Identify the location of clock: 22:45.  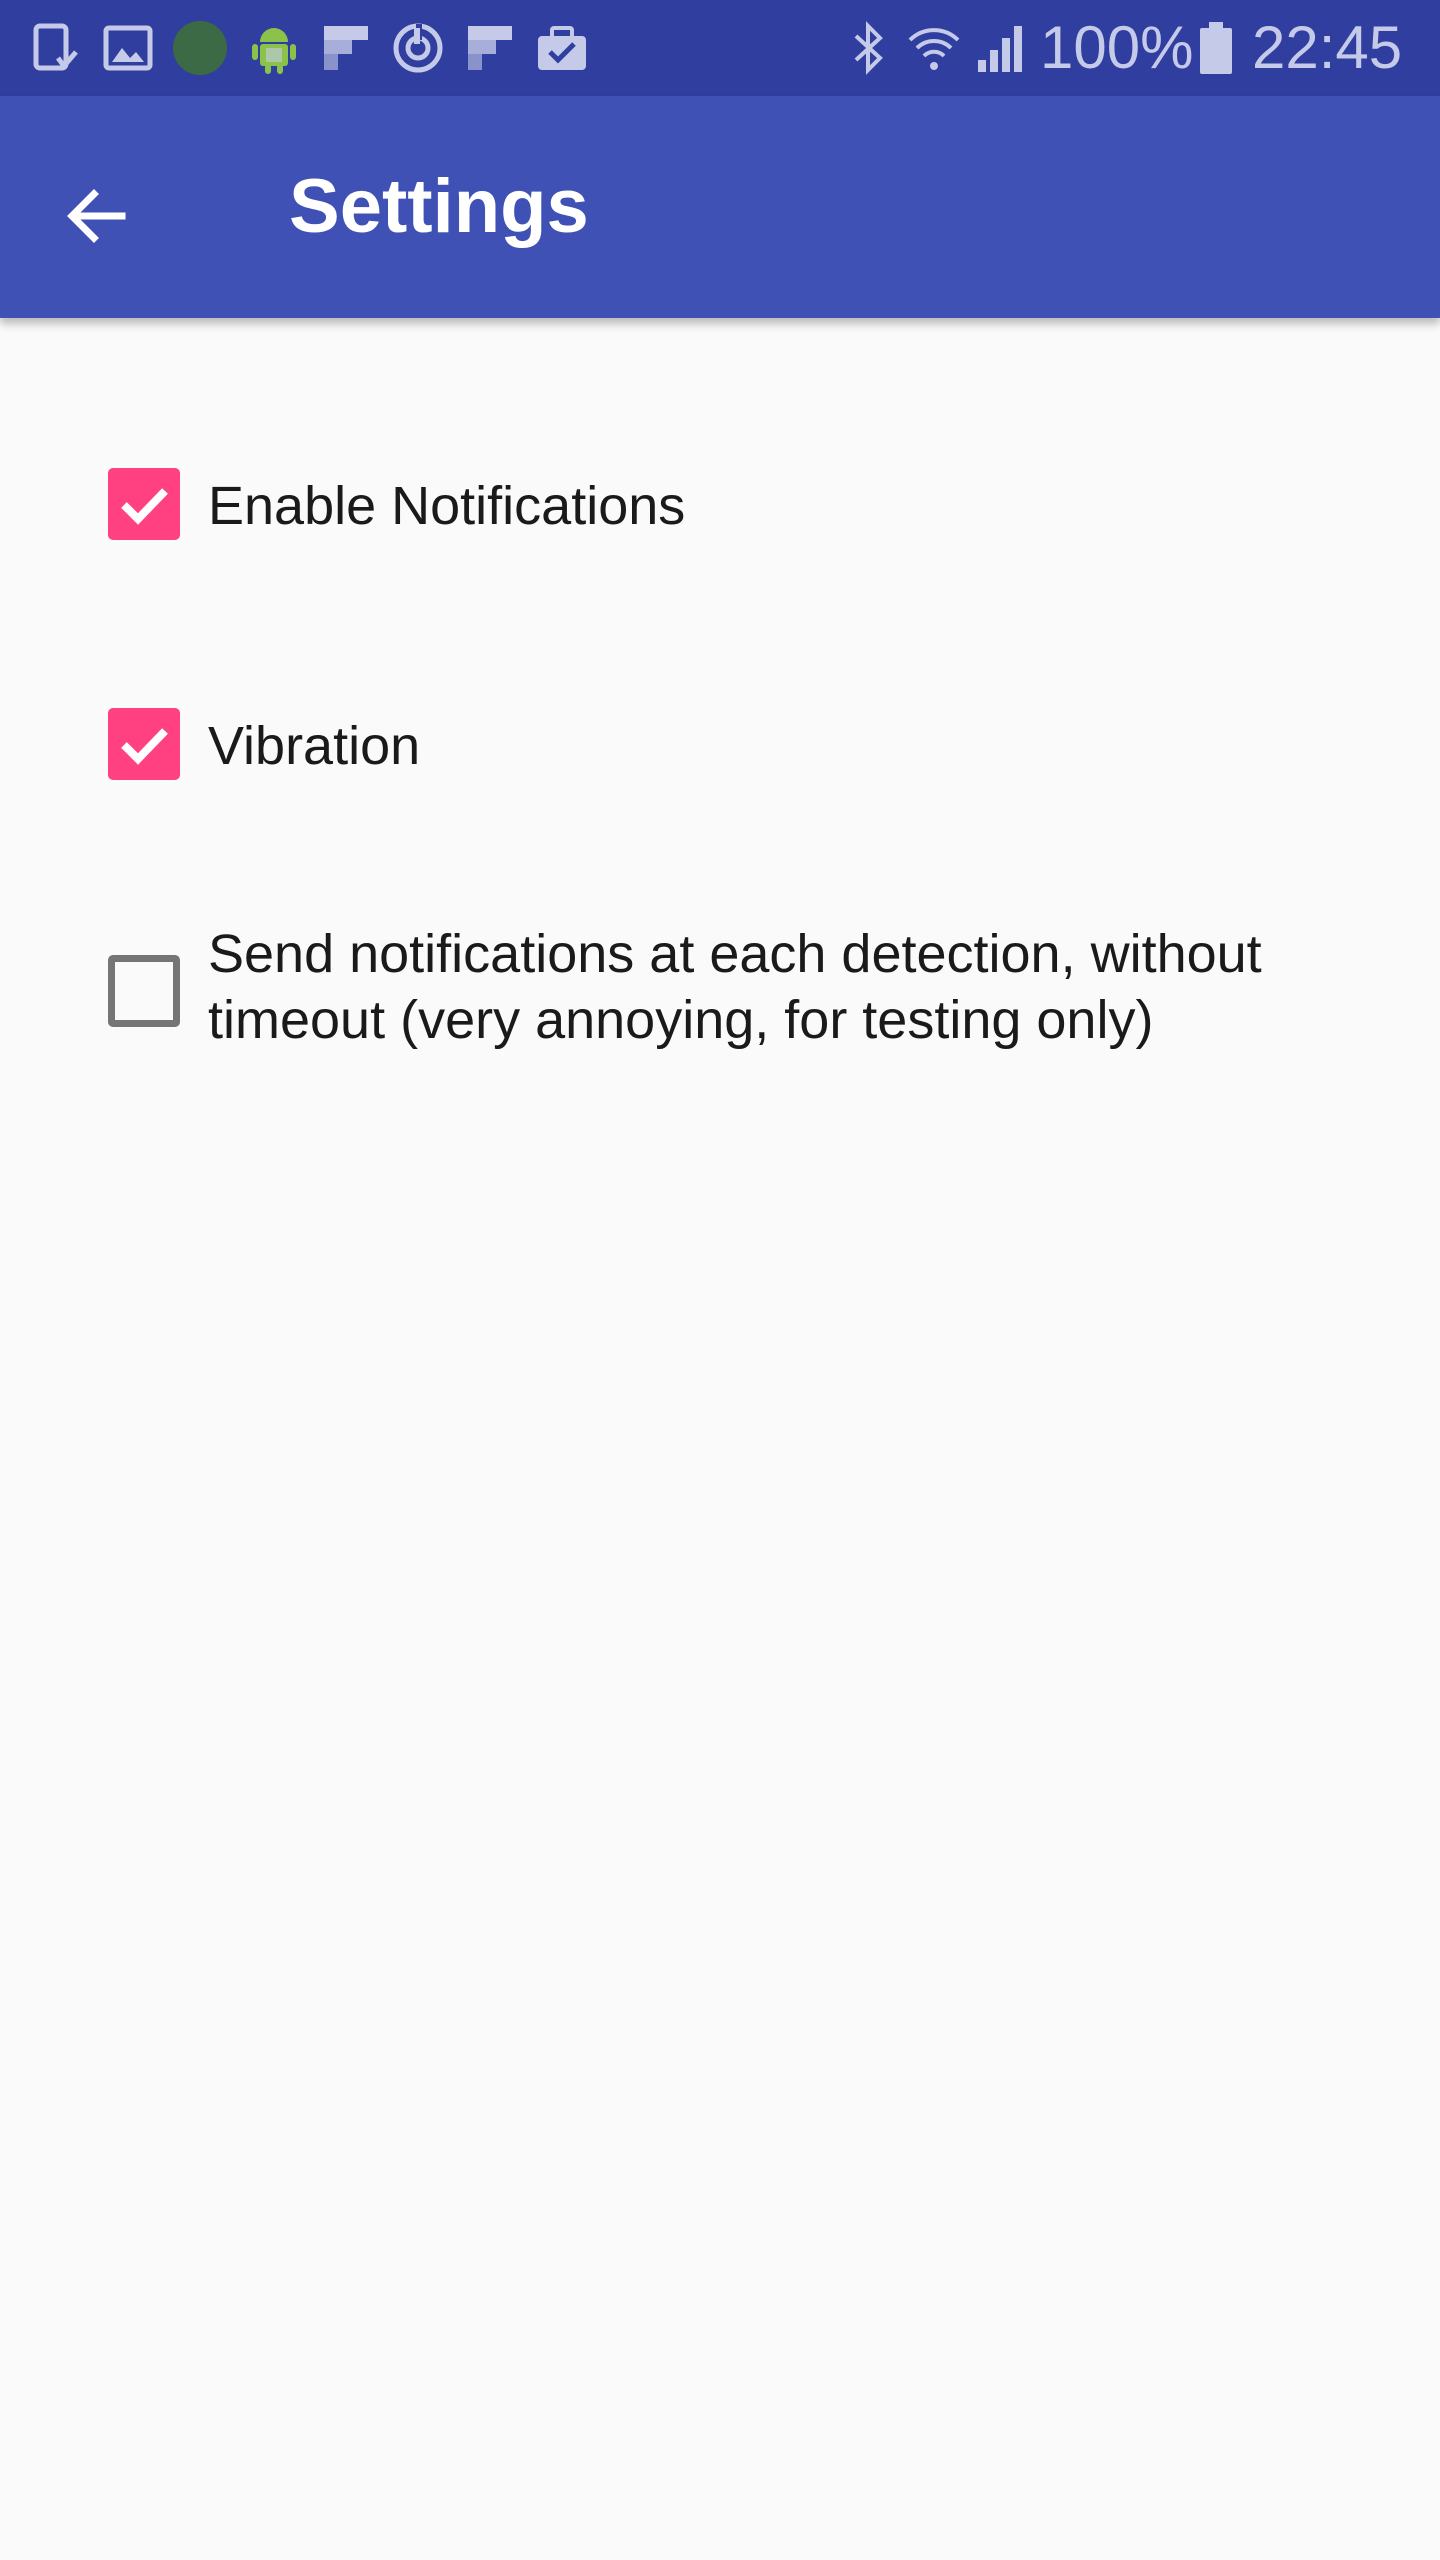
(1327, 47).